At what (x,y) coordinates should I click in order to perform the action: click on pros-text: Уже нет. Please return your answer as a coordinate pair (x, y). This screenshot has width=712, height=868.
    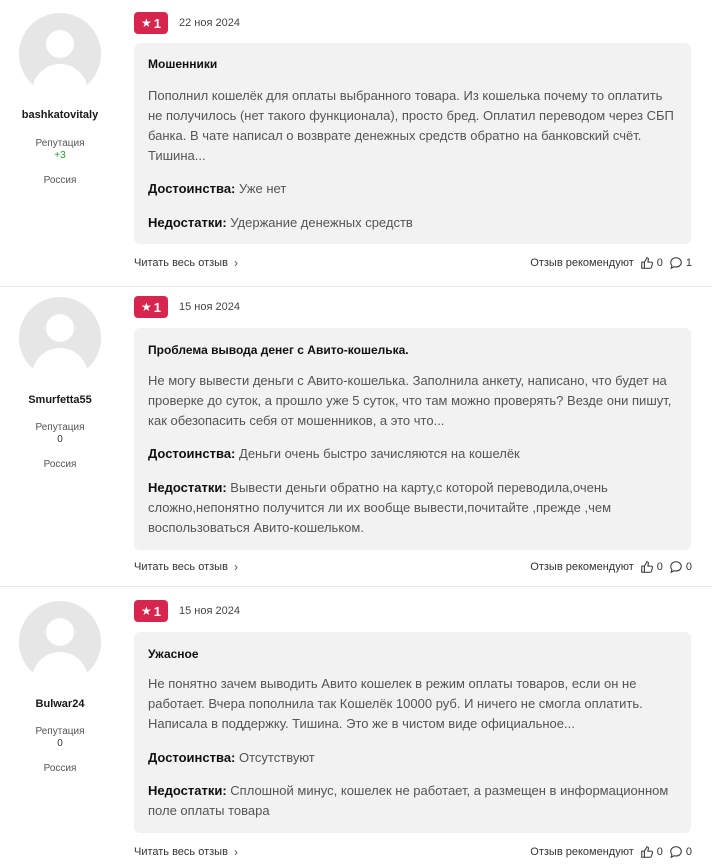
    Looking at the image, I should click on (263, 188).